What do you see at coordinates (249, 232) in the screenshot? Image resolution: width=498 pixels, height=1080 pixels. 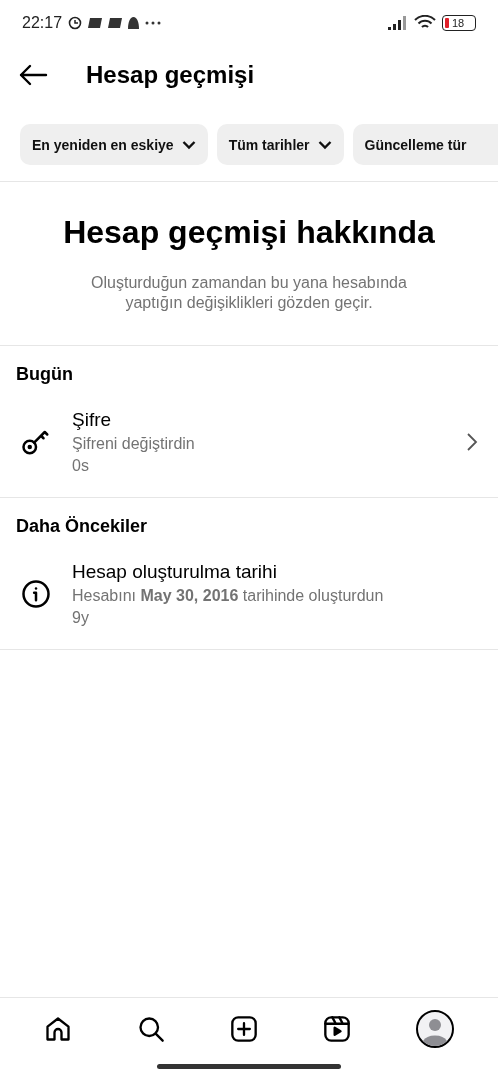 I see `about-title: Hesap geçmişi hakkında` at bounding box center [249, 232].